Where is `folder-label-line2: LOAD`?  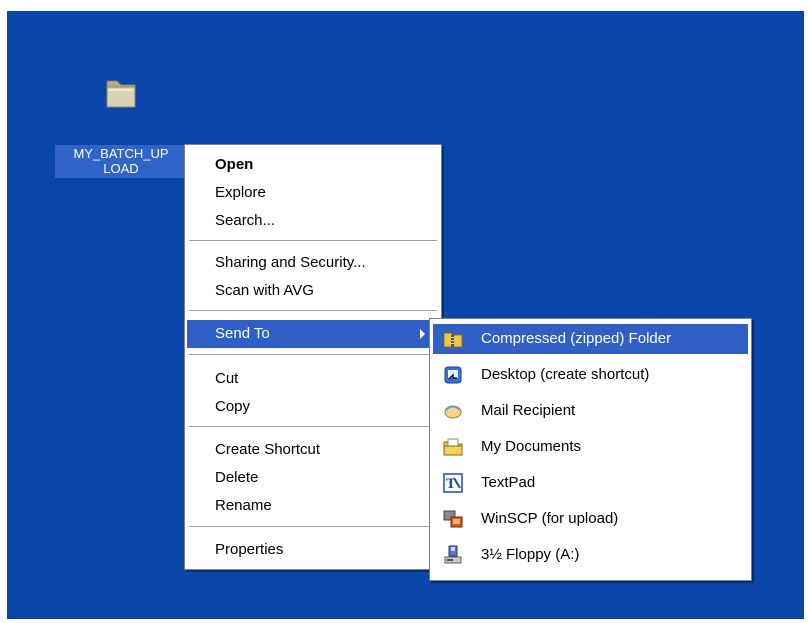
folder-label-line2: LOAD is located at coordinates (121, 168).